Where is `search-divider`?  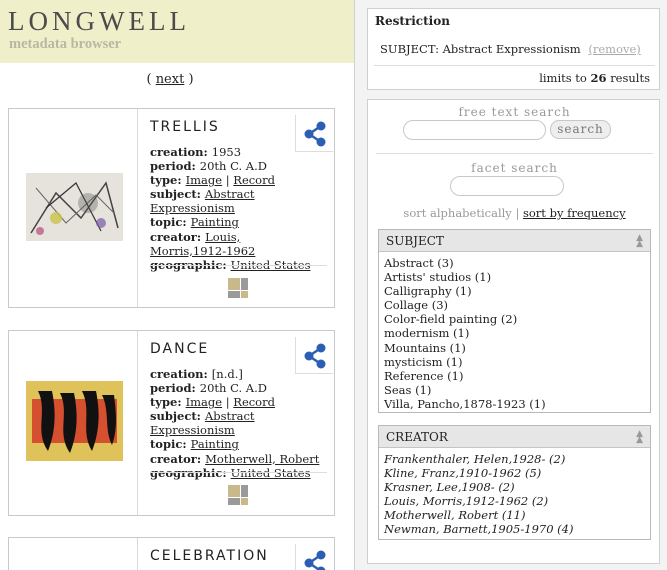 search-divider is located at coordinates (514, 153).